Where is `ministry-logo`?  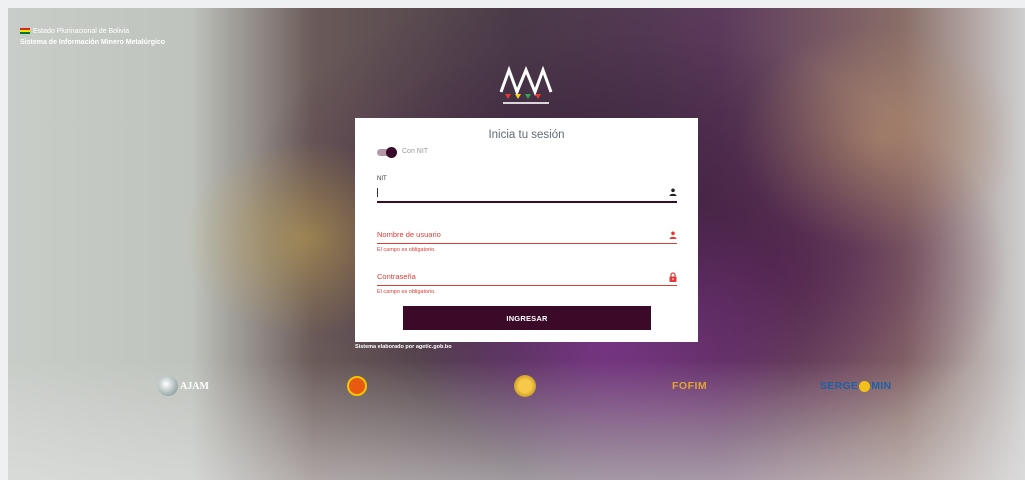 ministry-logo is located at coordinates (526, 84).